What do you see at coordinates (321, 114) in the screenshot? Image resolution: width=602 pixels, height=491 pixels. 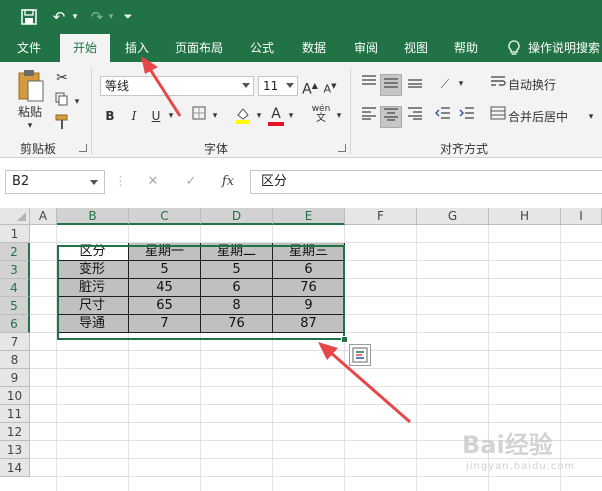 I see `phonetic-guide-button: wén 文` at bounding box center [321, 114].